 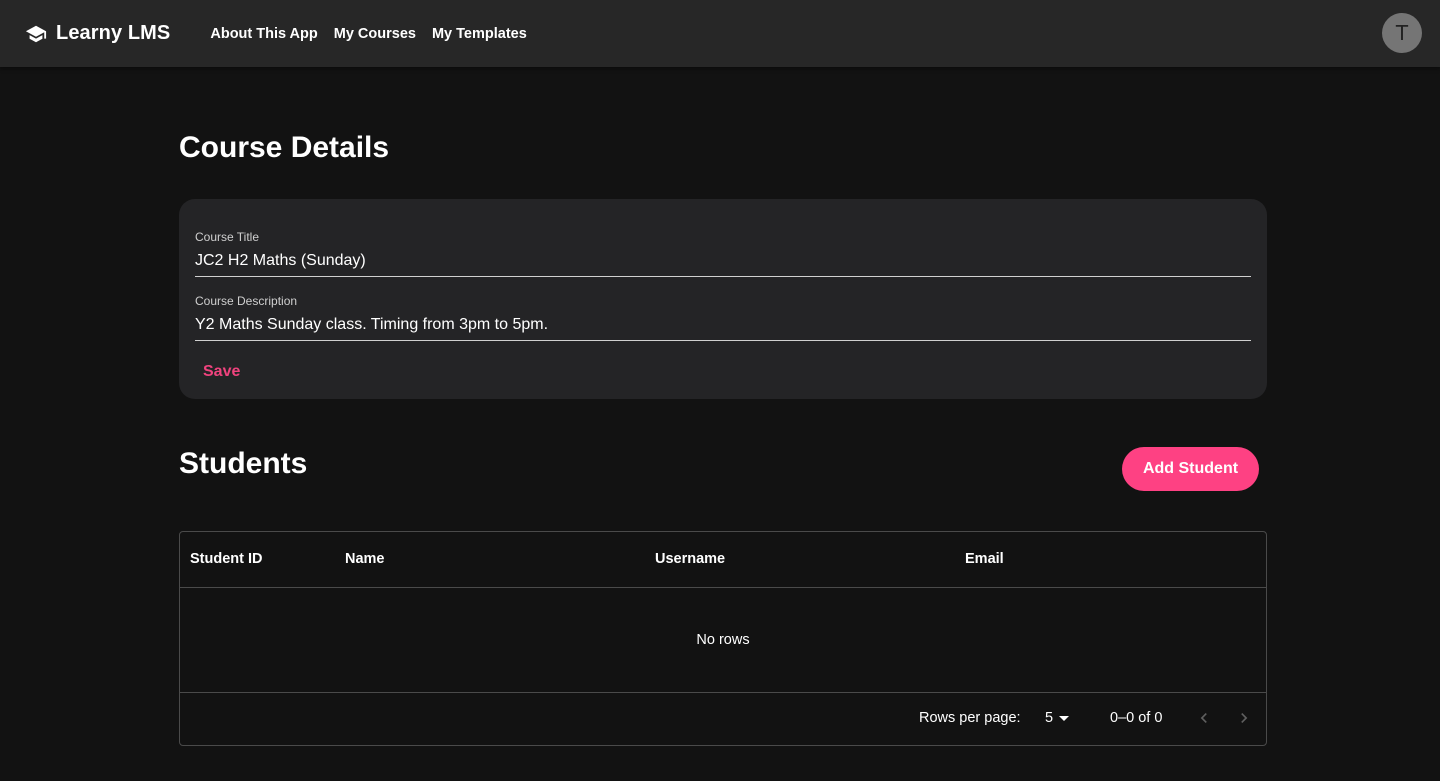 I want to click on nav-about: About This App, so click(x=263, y=34).